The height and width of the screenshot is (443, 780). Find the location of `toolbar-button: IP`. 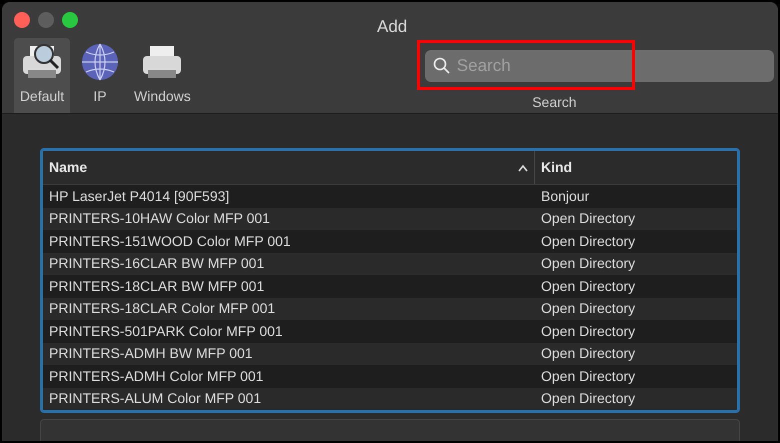

toolbar-button: IP is located at coordinates (100, 75).